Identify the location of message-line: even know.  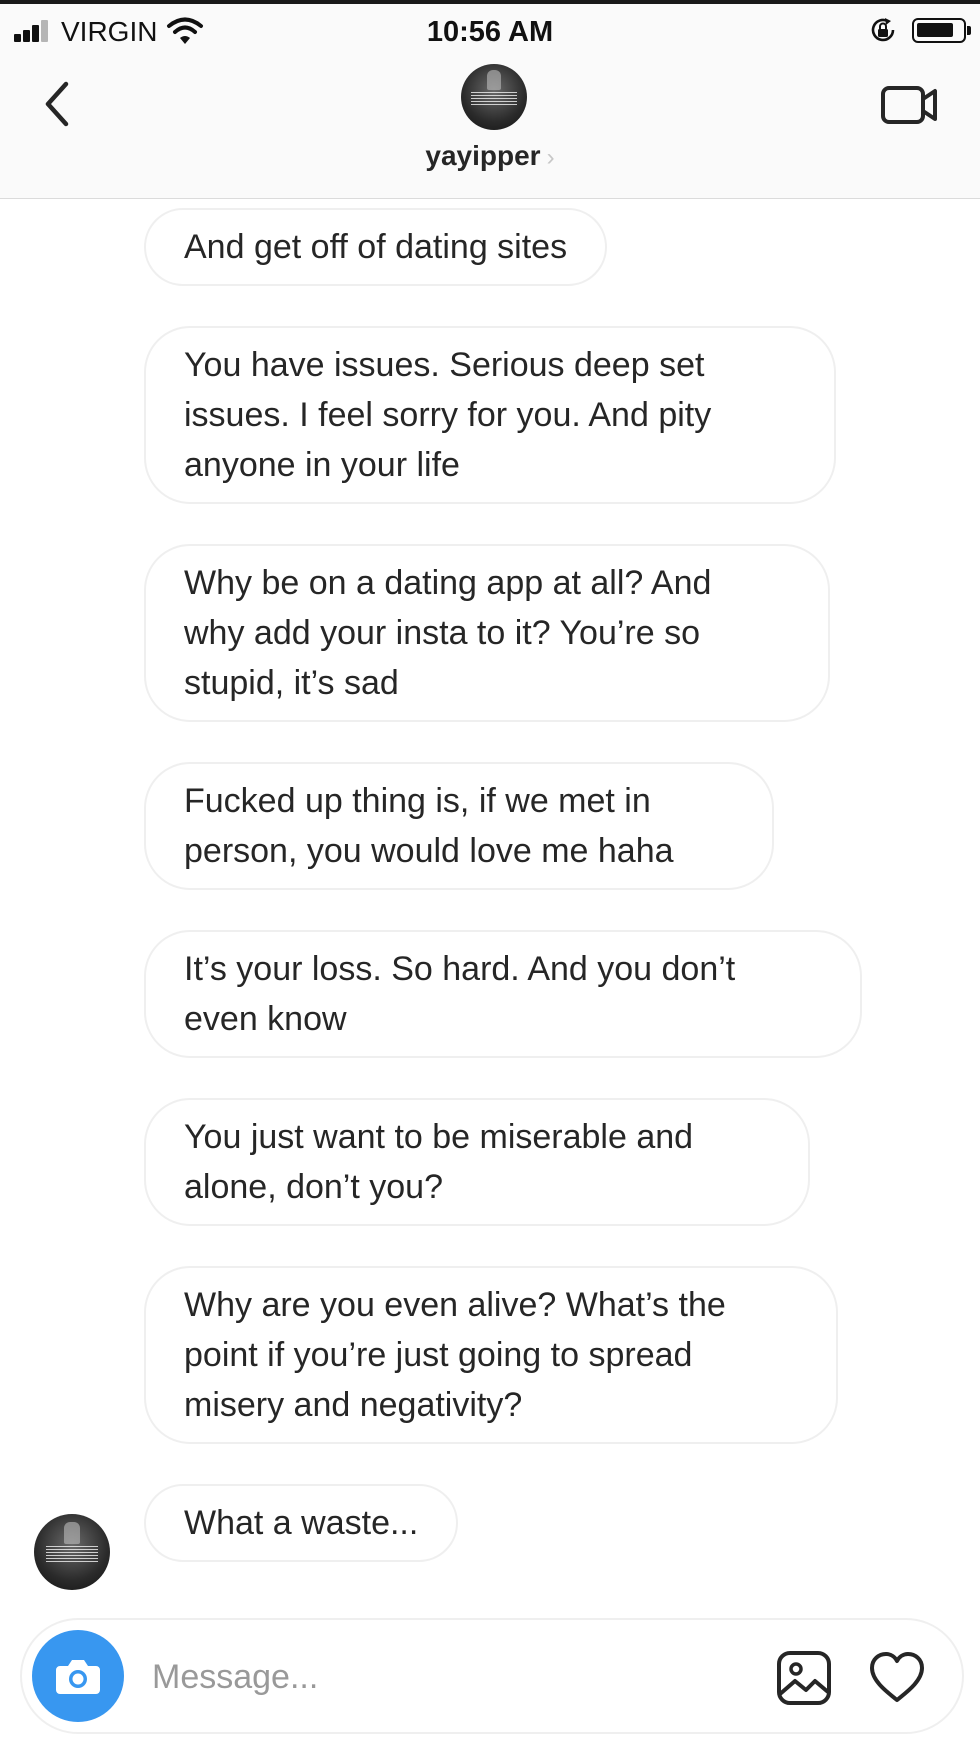
(265, 1019).